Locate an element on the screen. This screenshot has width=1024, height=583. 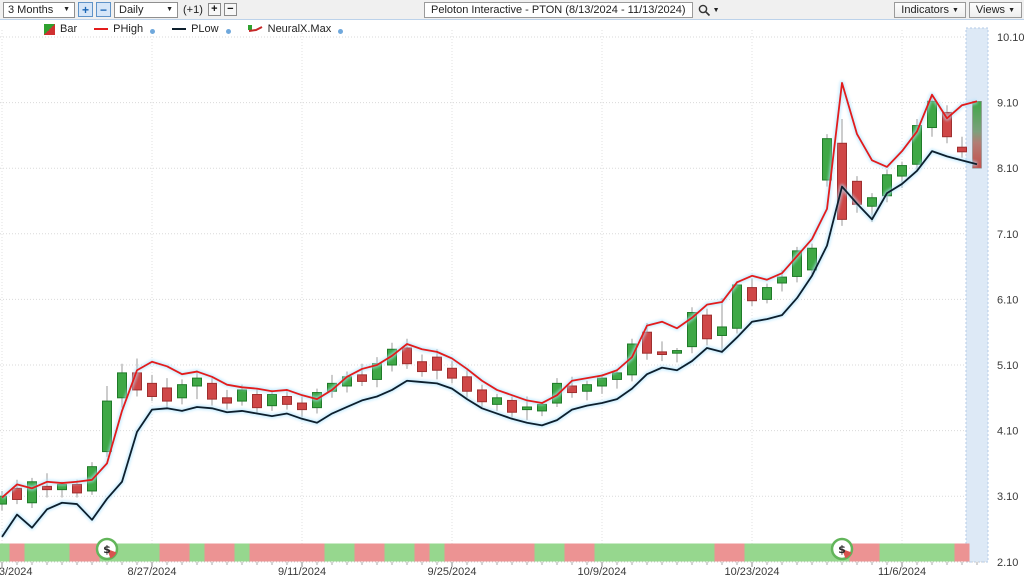
x-axis-label: 10/23/2024 is located at coordinates (751, 572).